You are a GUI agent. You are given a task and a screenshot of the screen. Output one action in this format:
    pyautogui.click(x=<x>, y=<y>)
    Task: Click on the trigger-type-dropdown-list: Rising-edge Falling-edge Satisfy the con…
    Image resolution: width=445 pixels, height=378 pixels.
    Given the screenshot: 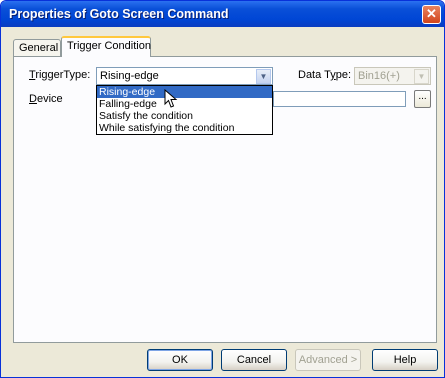 What is the action you would take?
    pyautogui.click(x=184, y=110)
    